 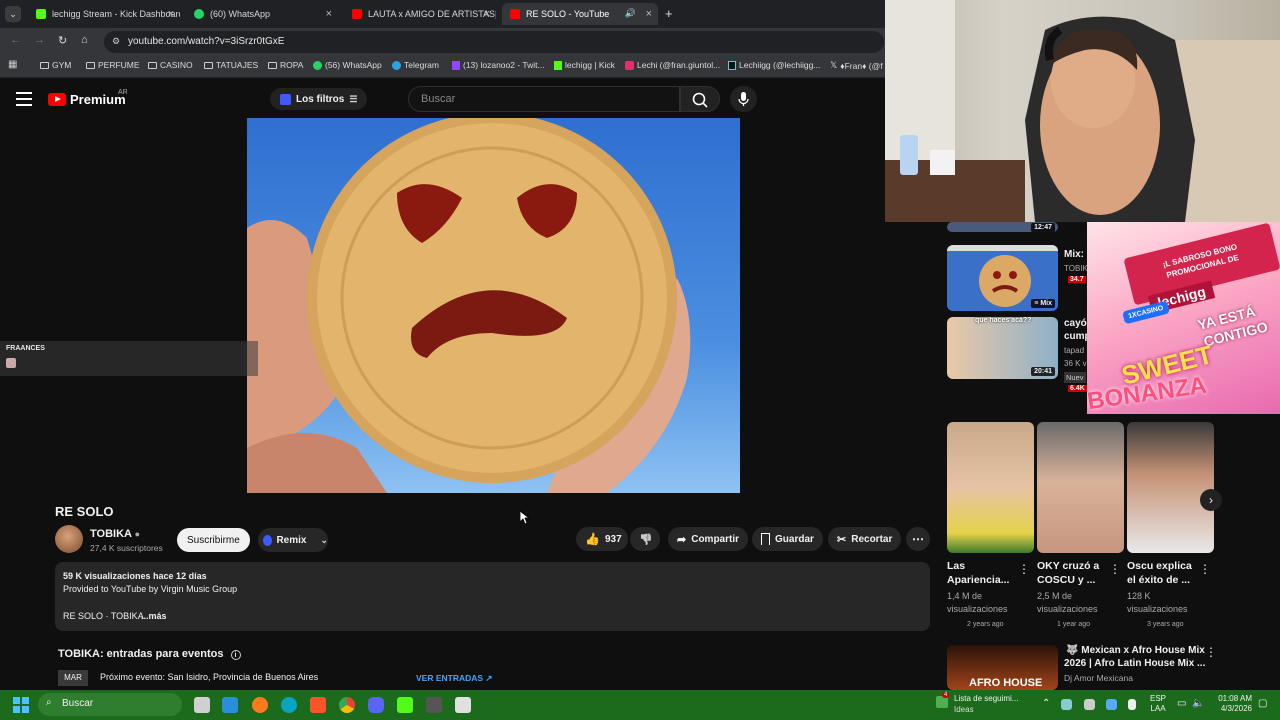 I want to click on short-2-title-1: OKY cruzó a, so click(x=1068, y=566).